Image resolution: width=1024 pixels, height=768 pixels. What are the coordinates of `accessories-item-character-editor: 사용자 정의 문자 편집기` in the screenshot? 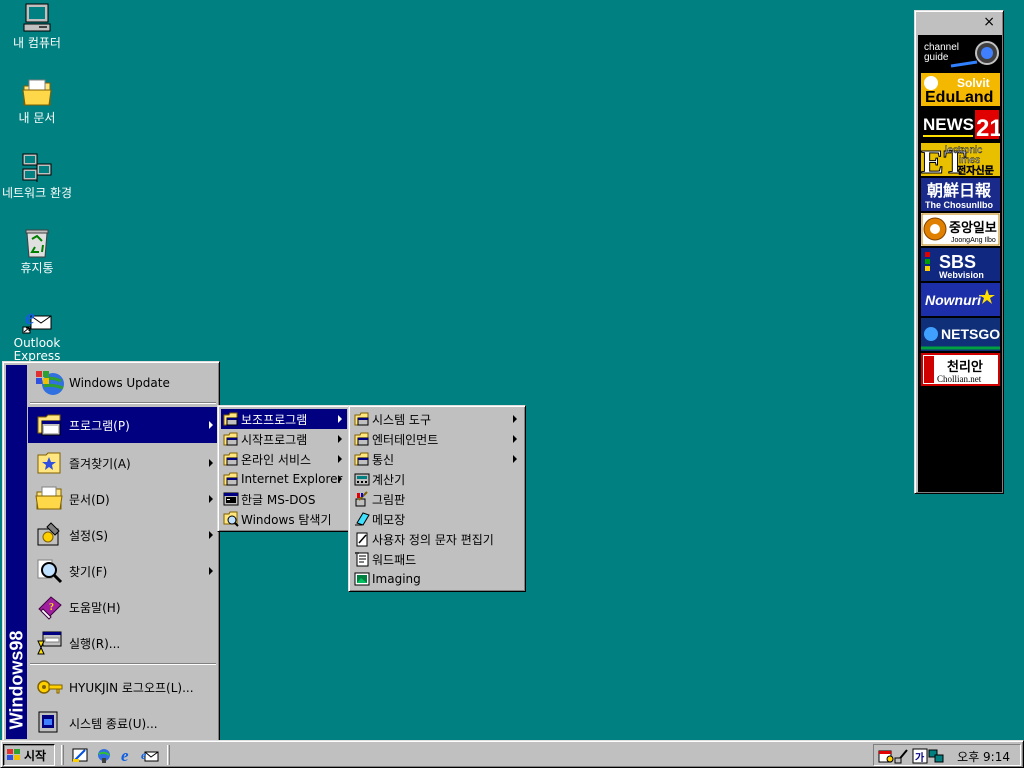 It's located at (437, 539).